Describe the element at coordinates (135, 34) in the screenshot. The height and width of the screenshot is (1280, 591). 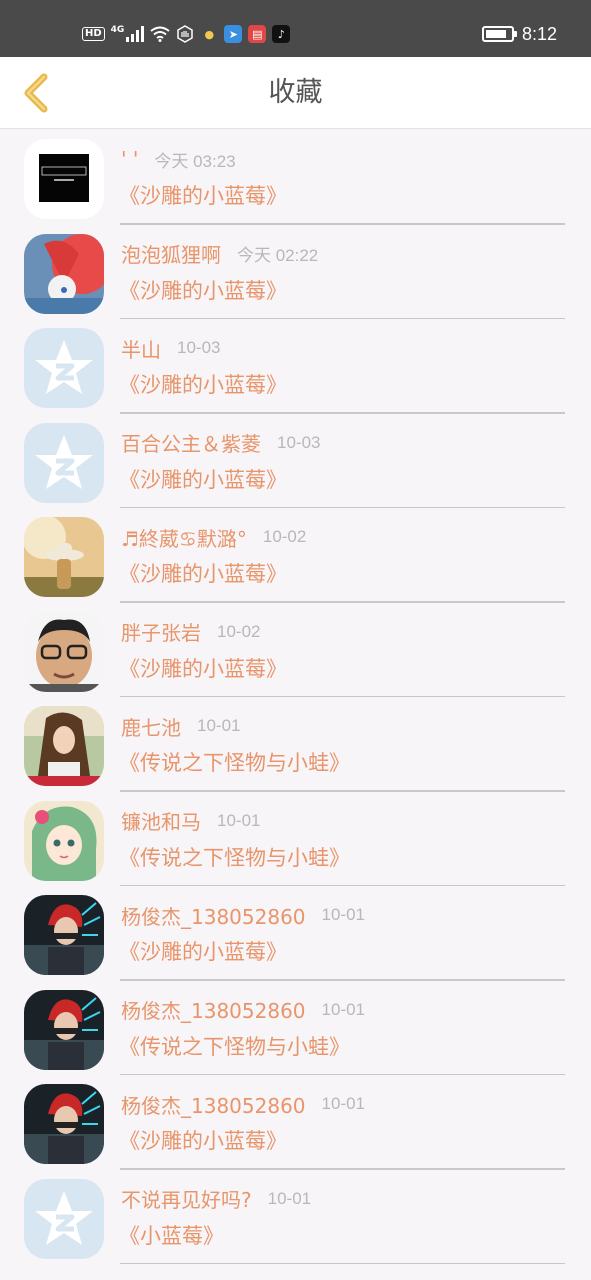
I see `signal-icon` at that location.